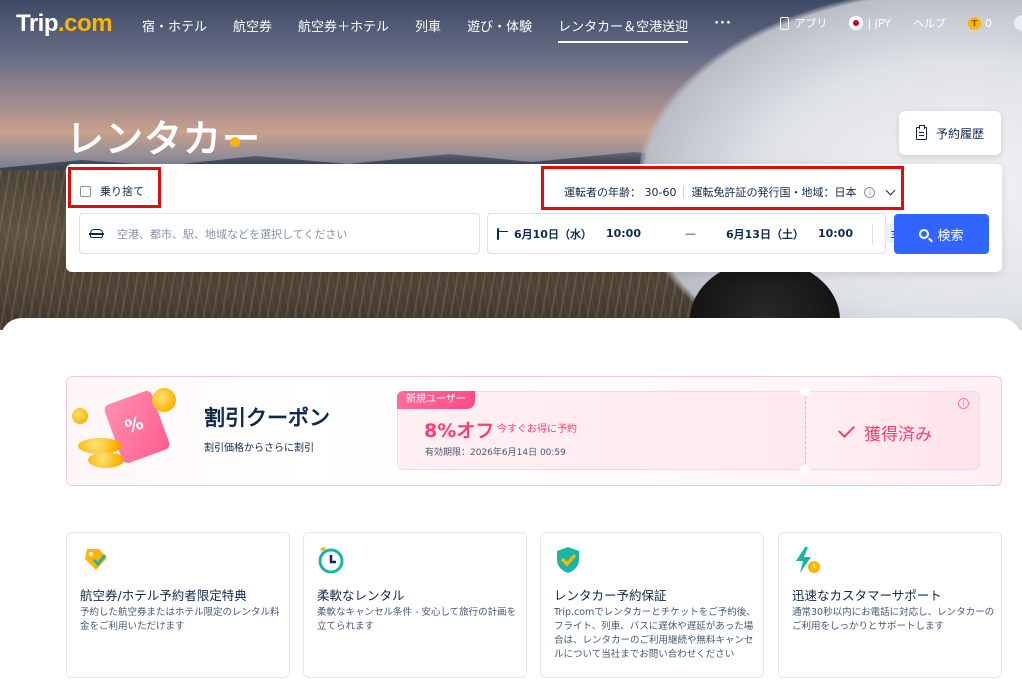 The height and width of the screenshot is (694, 1022). What do you see at coordinates (811, 23) in the screenshot?
I see `app-label: アプリ` at bounding box center [811, 23].